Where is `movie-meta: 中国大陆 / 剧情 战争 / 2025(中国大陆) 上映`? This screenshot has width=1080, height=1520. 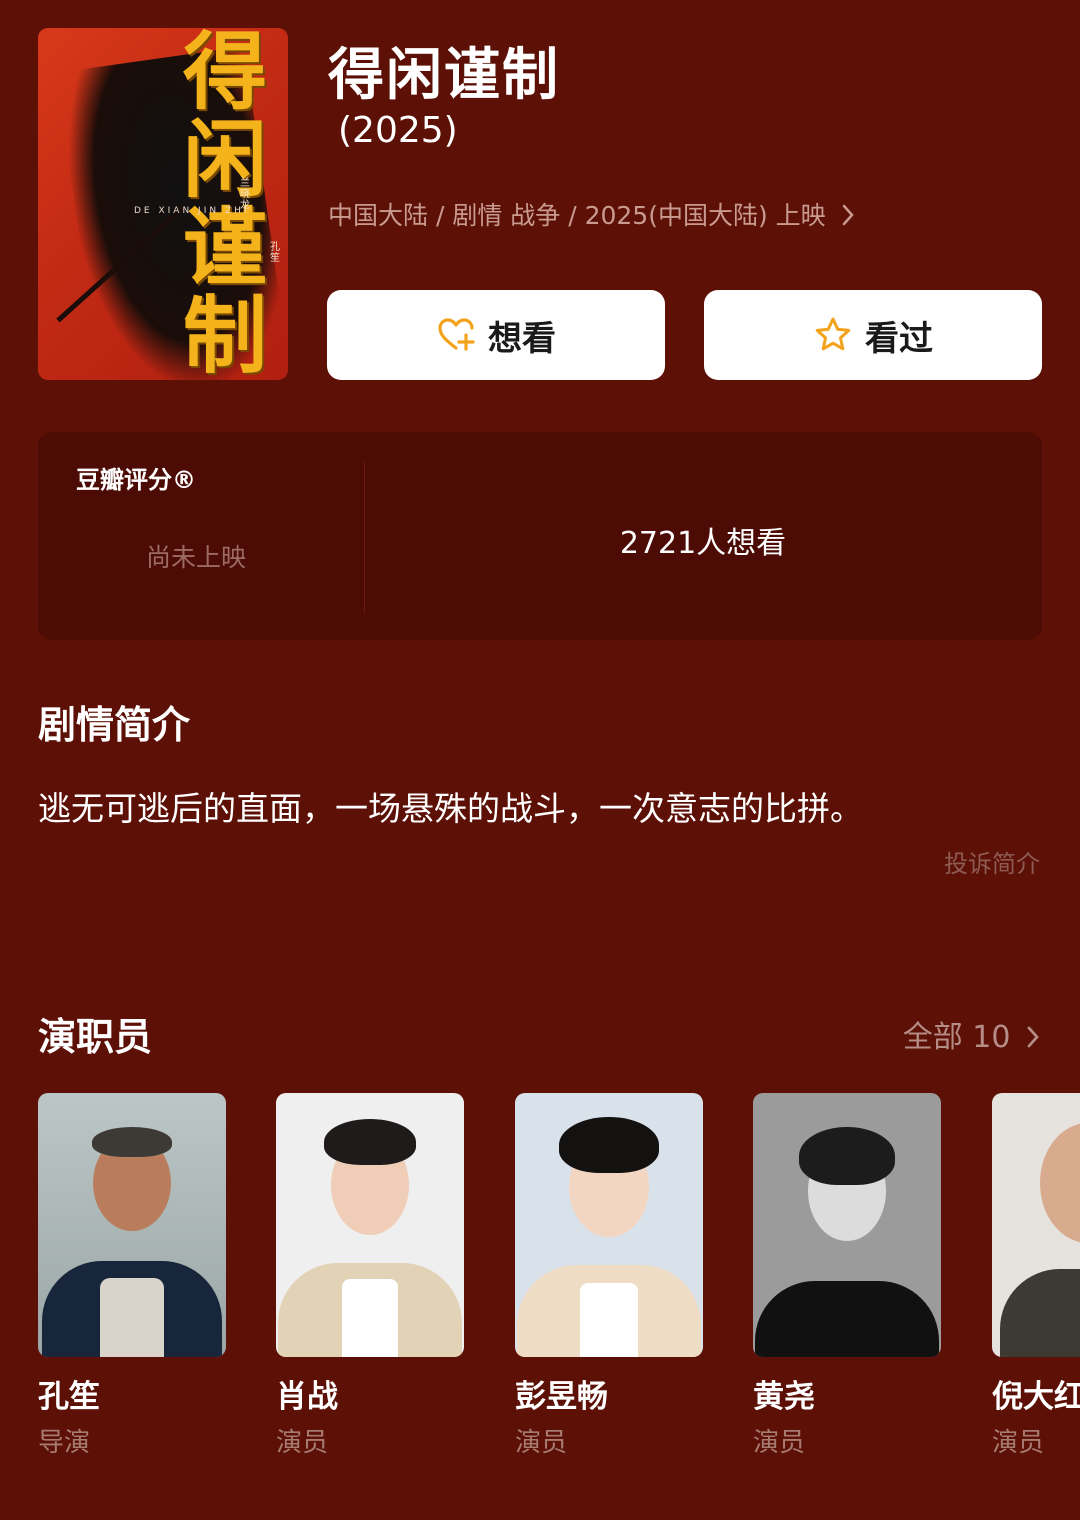 movie-meta: 中国大陆 / 剧情 战争 / 2025(中国大陆) 上映 is located at coordinates (592, 214).